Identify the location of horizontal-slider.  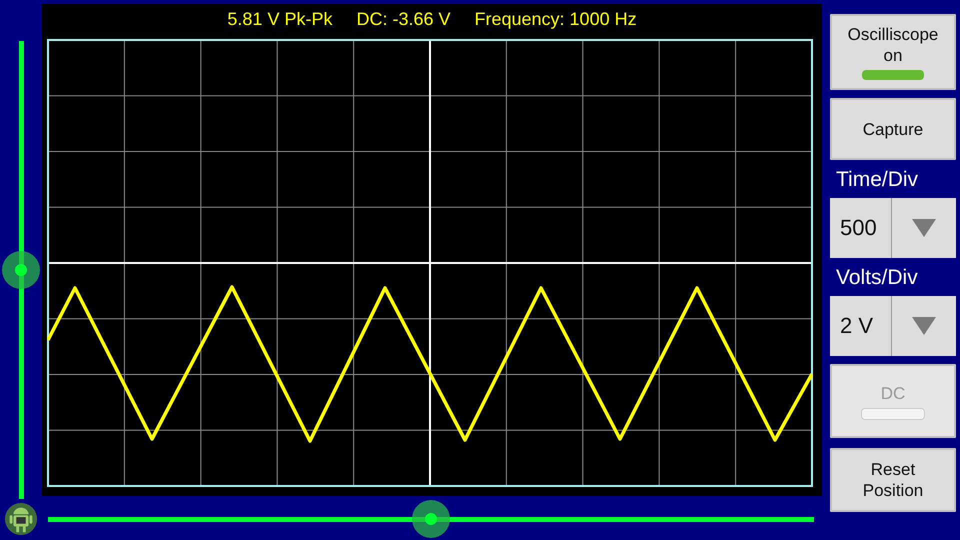
(431, 519).